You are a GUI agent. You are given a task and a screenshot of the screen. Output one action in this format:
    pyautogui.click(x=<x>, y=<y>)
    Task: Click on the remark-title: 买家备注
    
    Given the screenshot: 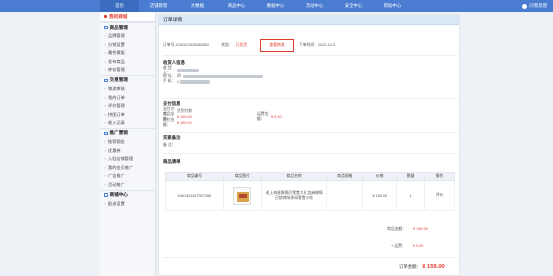 What is the action you would take?
    pyautogui.click(x=172, y=137)
    